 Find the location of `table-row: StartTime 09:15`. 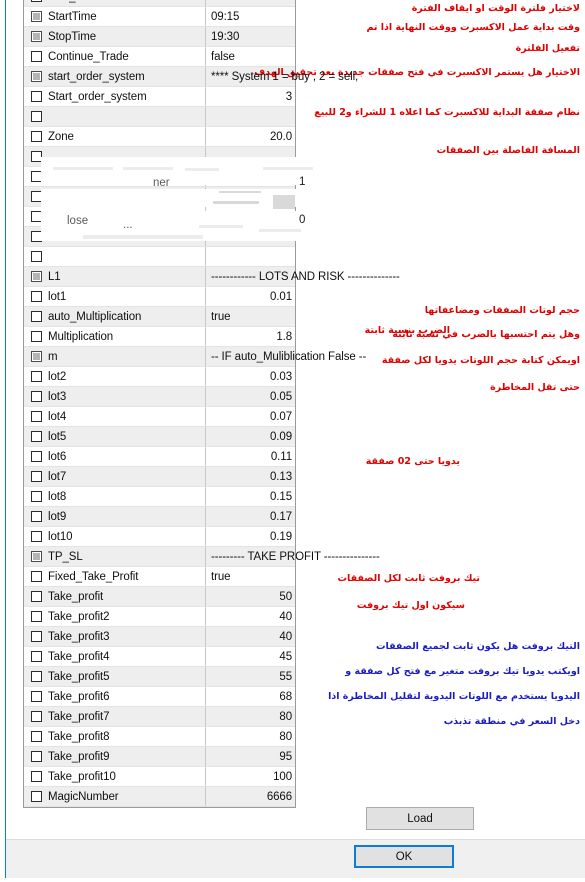

table-row: StartTime 09:15 is located at coordinates (159, 17).